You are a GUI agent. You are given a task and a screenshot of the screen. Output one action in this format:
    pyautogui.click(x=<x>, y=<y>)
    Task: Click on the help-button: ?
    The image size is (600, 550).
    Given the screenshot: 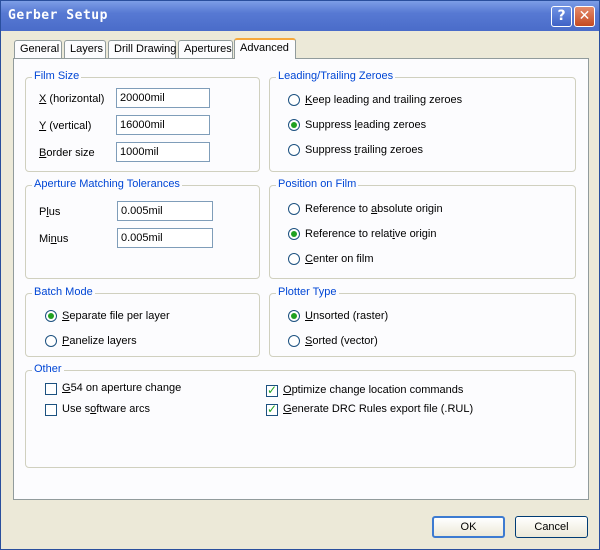 What is the action you would take?
    pyautogui.click(x=561, y=16)
    